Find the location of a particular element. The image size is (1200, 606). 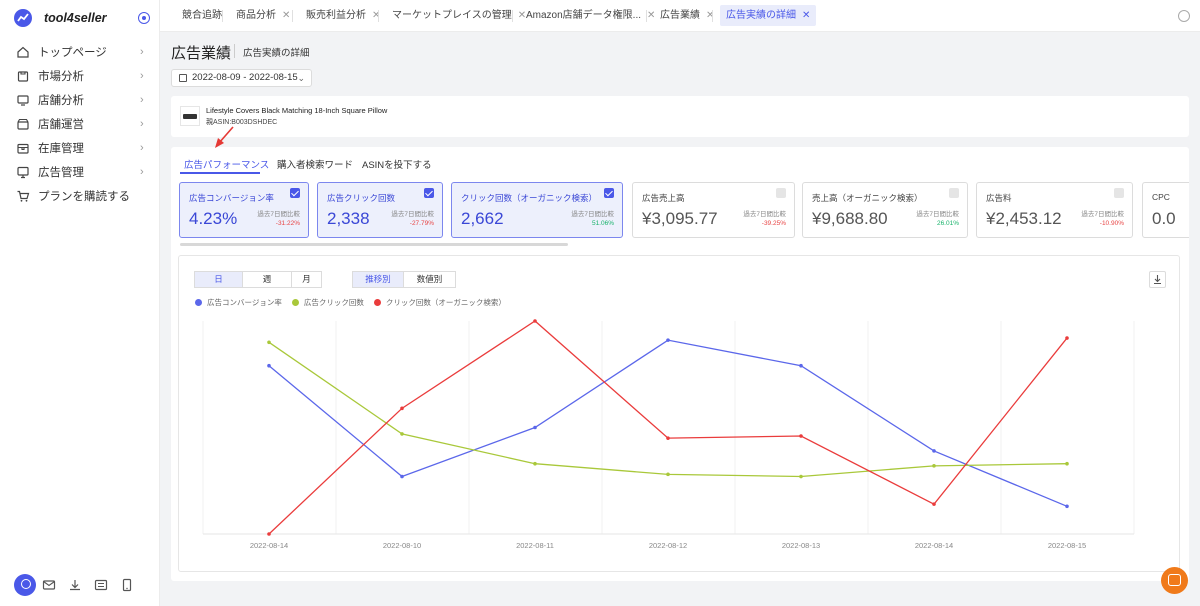

kpi-change: -31.22% is located at coordinates (287, 223).